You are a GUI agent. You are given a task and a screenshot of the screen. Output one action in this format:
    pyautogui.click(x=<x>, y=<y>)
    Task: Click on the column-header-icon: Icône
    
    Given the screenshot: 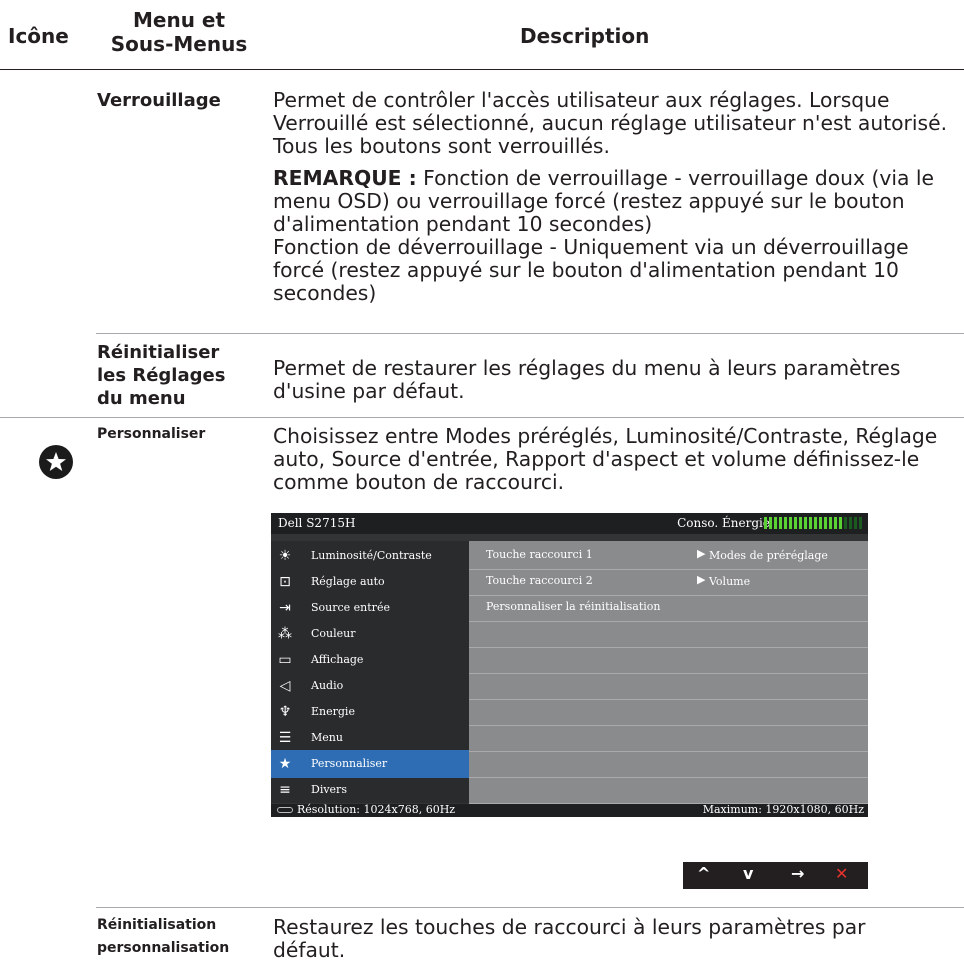 What is the action you would take?
    pyautogui.click(x=38, y=36)
    